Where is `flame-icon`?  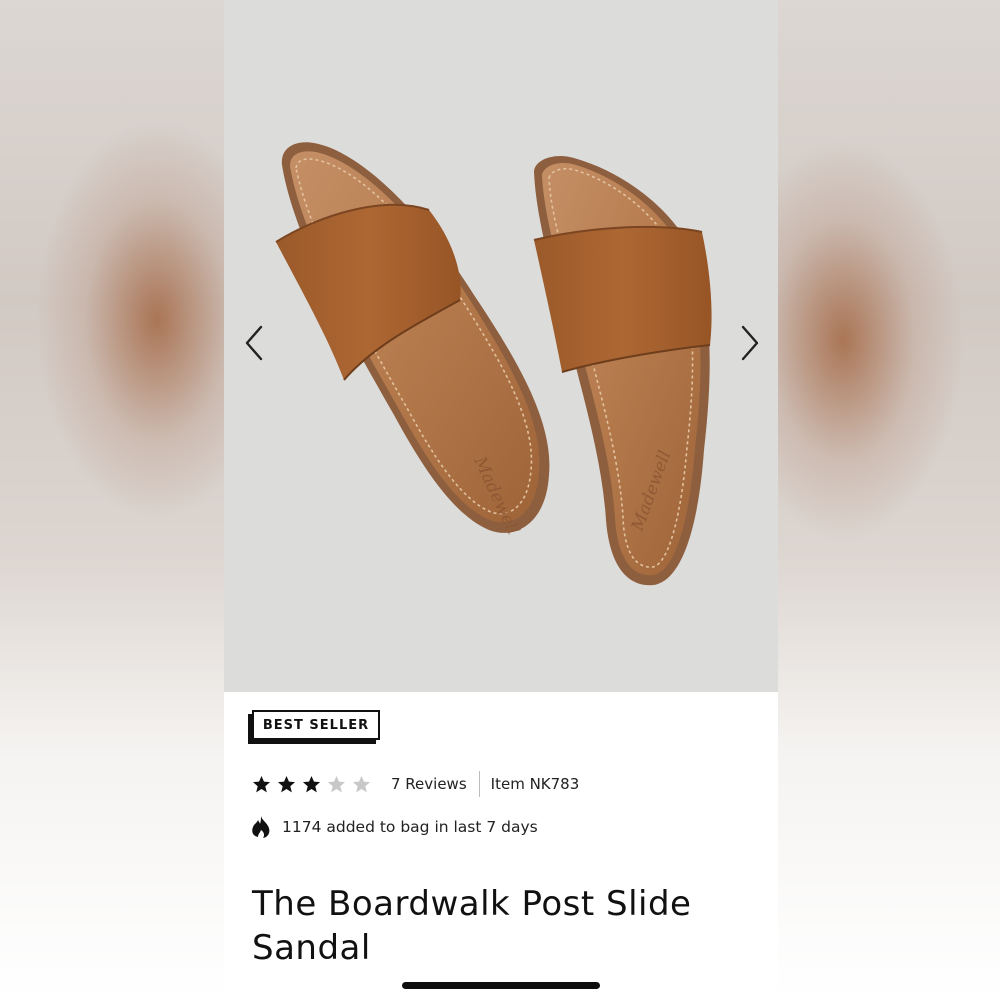
flame-icon is located at coordinates (261, 827).